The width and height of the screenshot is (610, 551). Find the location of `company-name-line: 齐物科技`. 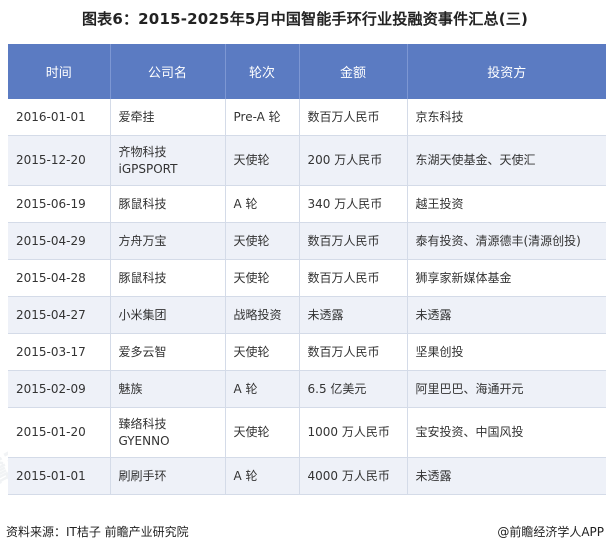

company-name-line: 齐物科技 is located at coordinates (142, 151).